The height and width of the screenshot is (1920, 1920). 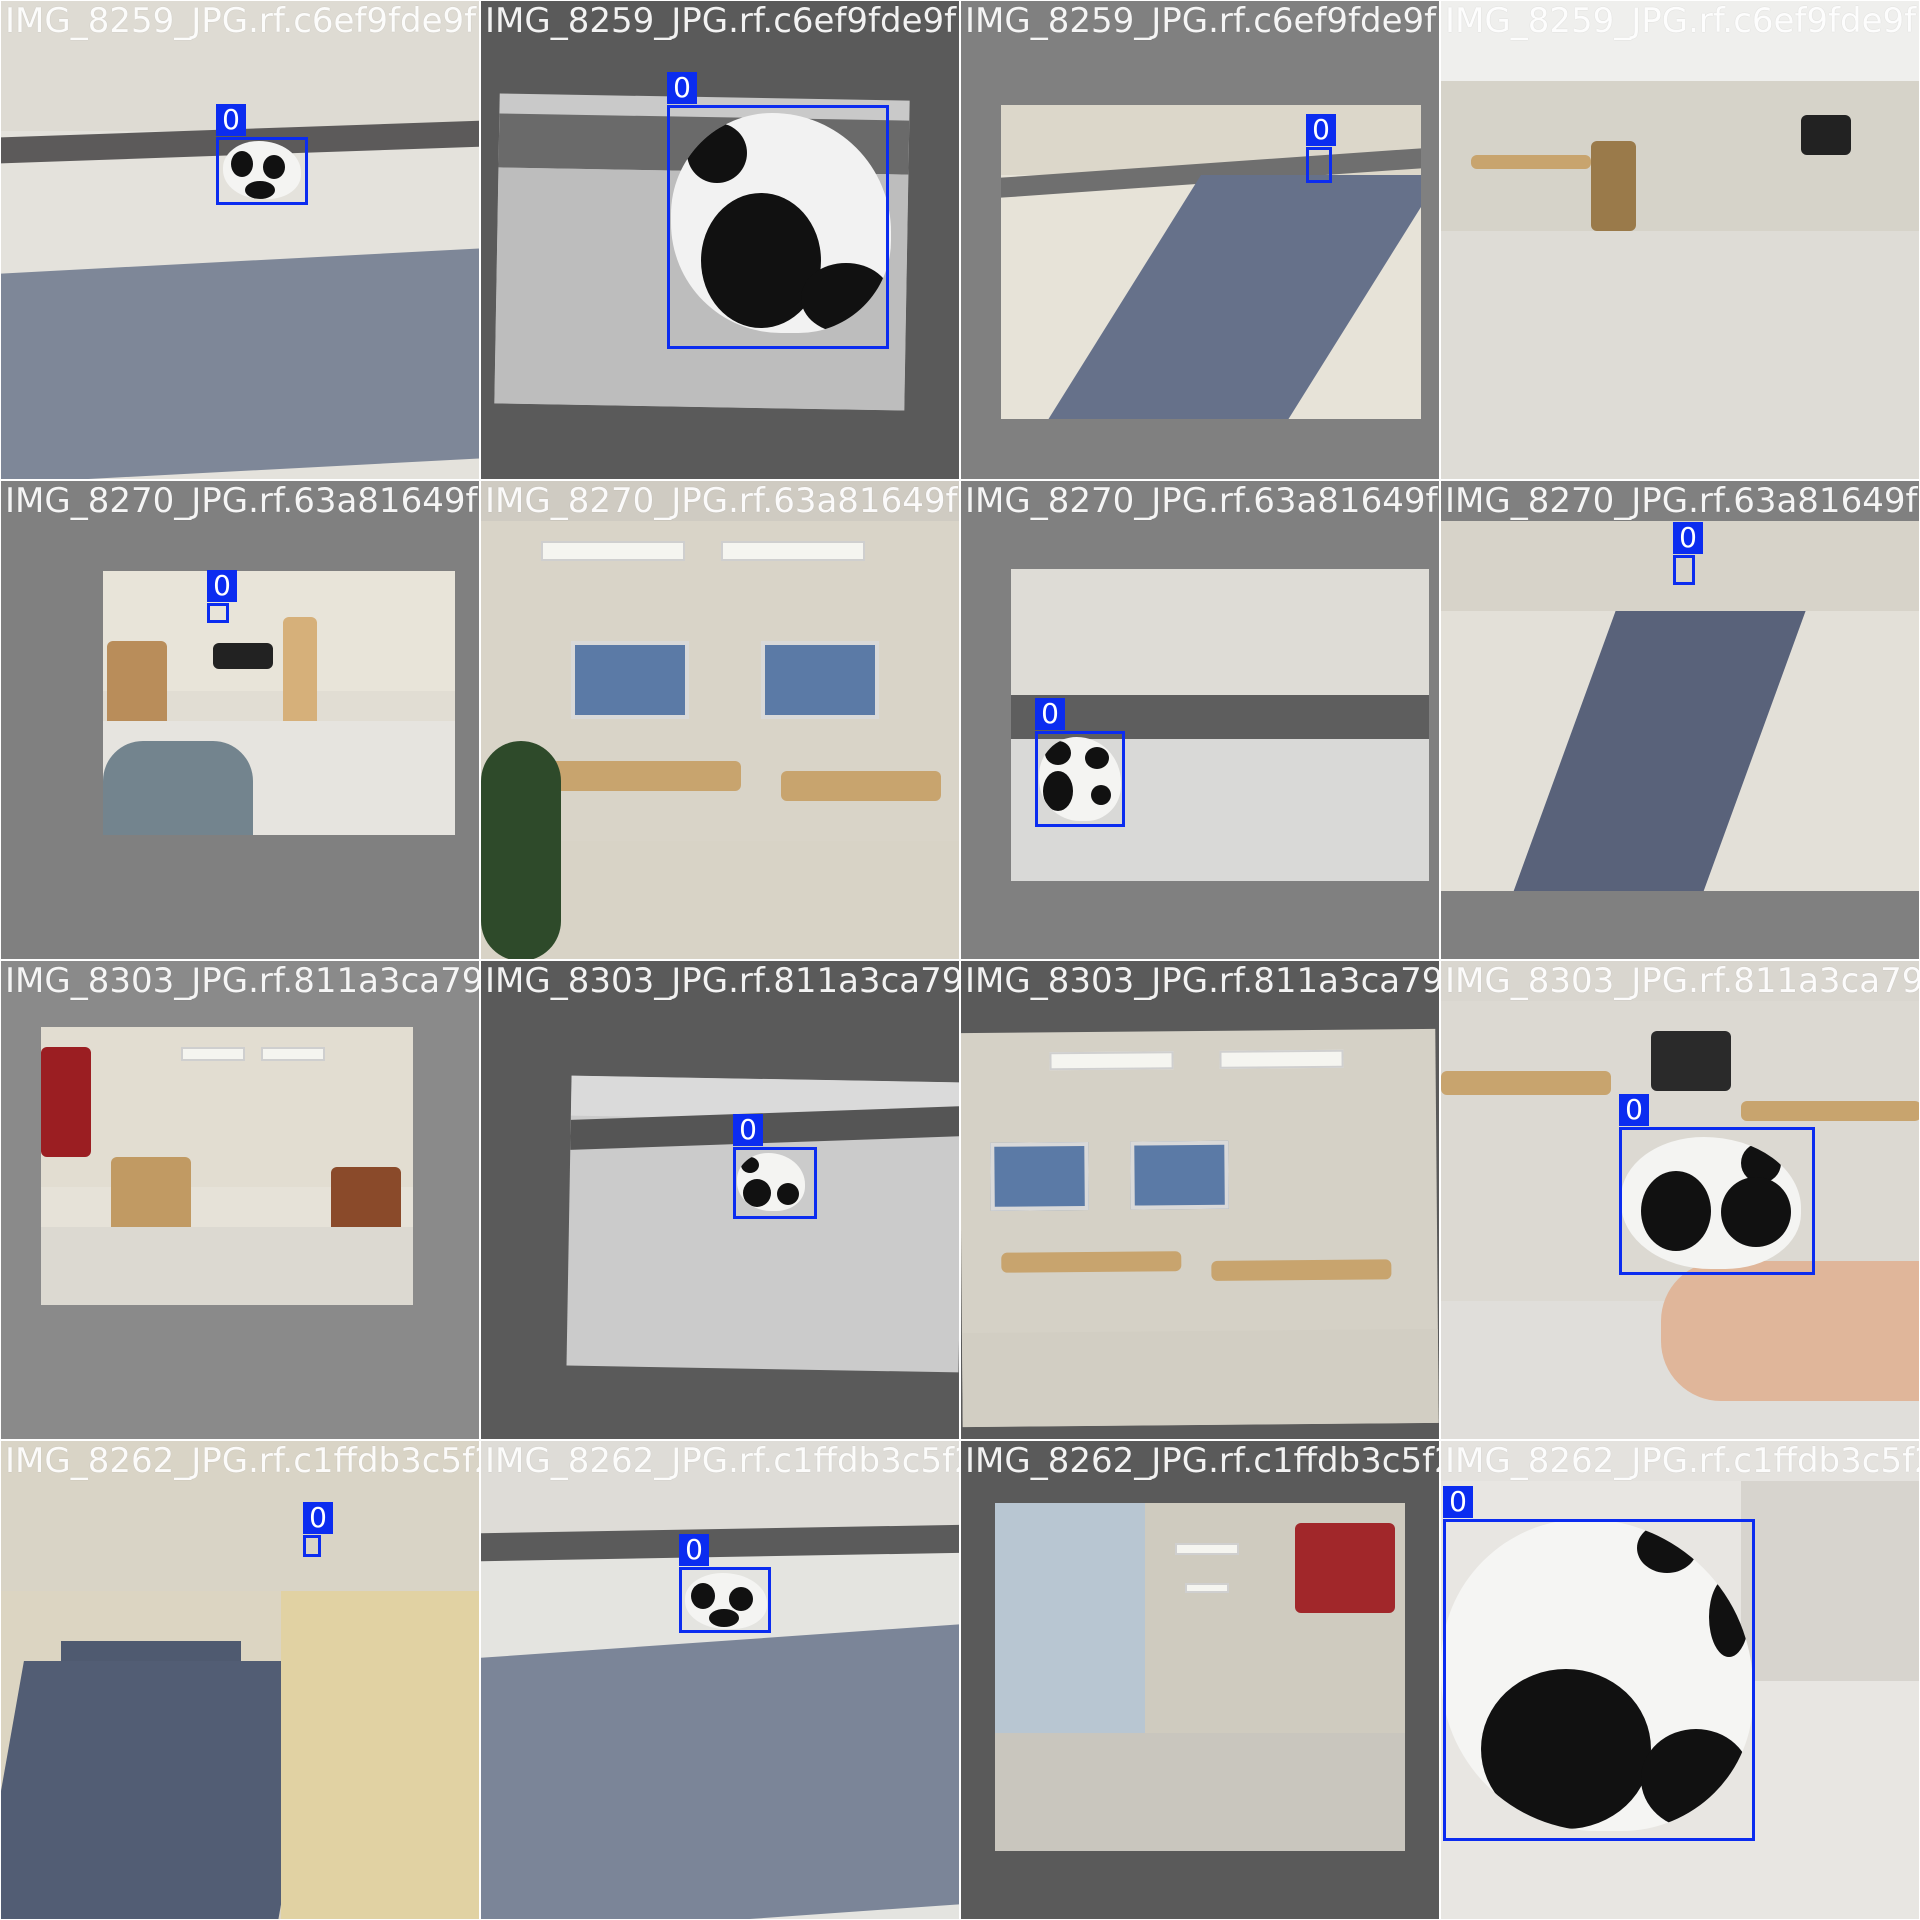 I want to click on hall-wall-left, so click(x=1070, y=1623).